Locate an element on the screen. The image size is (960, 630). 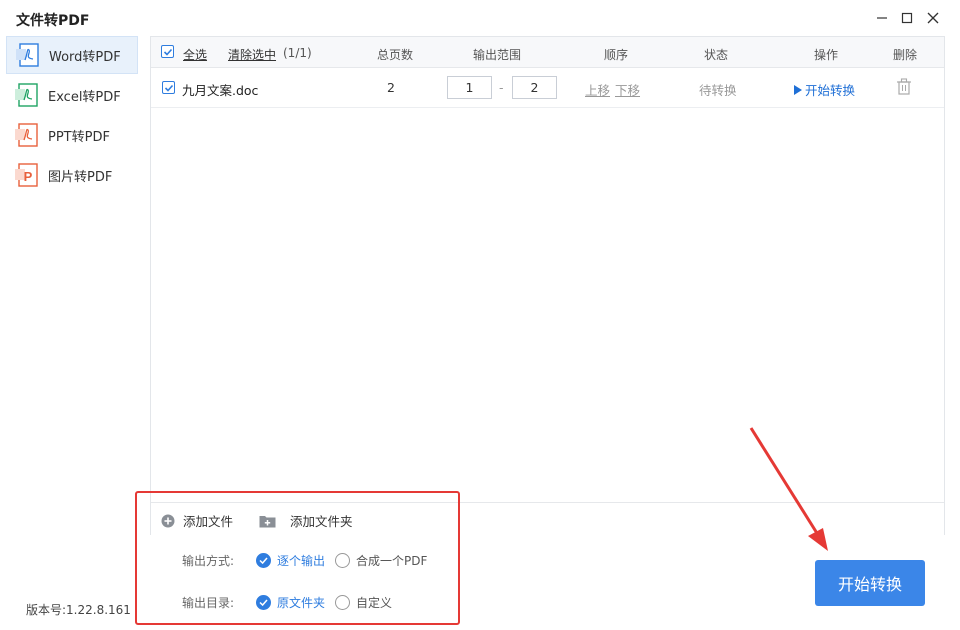
move-down-link: 下移 is located at coordinates (627, 89).